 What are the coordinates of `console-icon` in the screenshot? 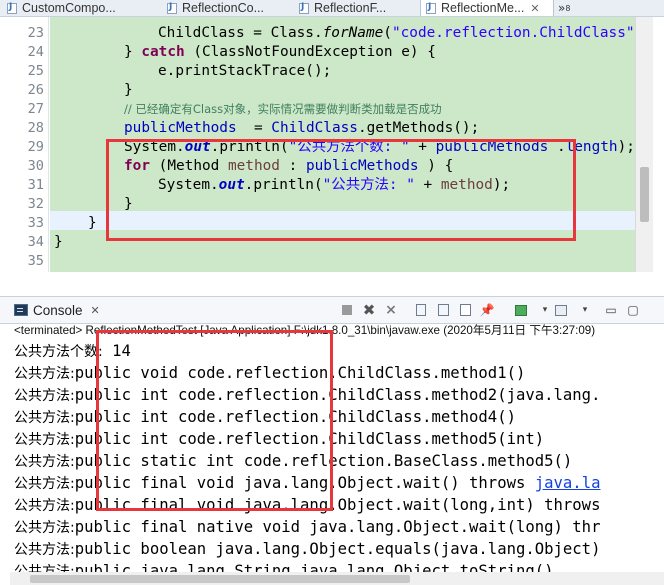 It's located at (21, 310).